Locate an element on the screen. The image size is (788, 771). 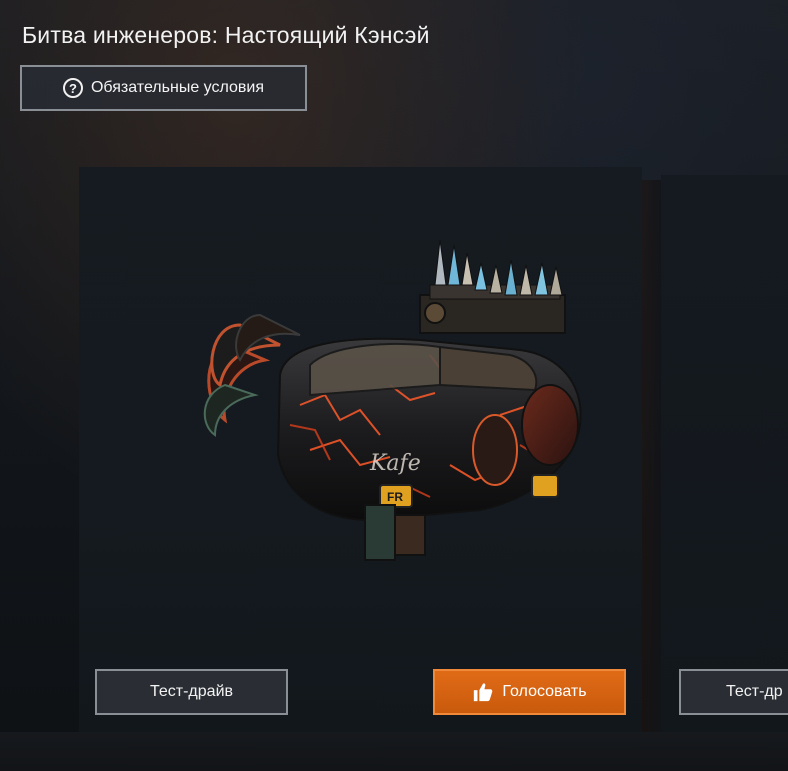
bottom-bar is located at coordinates (394, 751).